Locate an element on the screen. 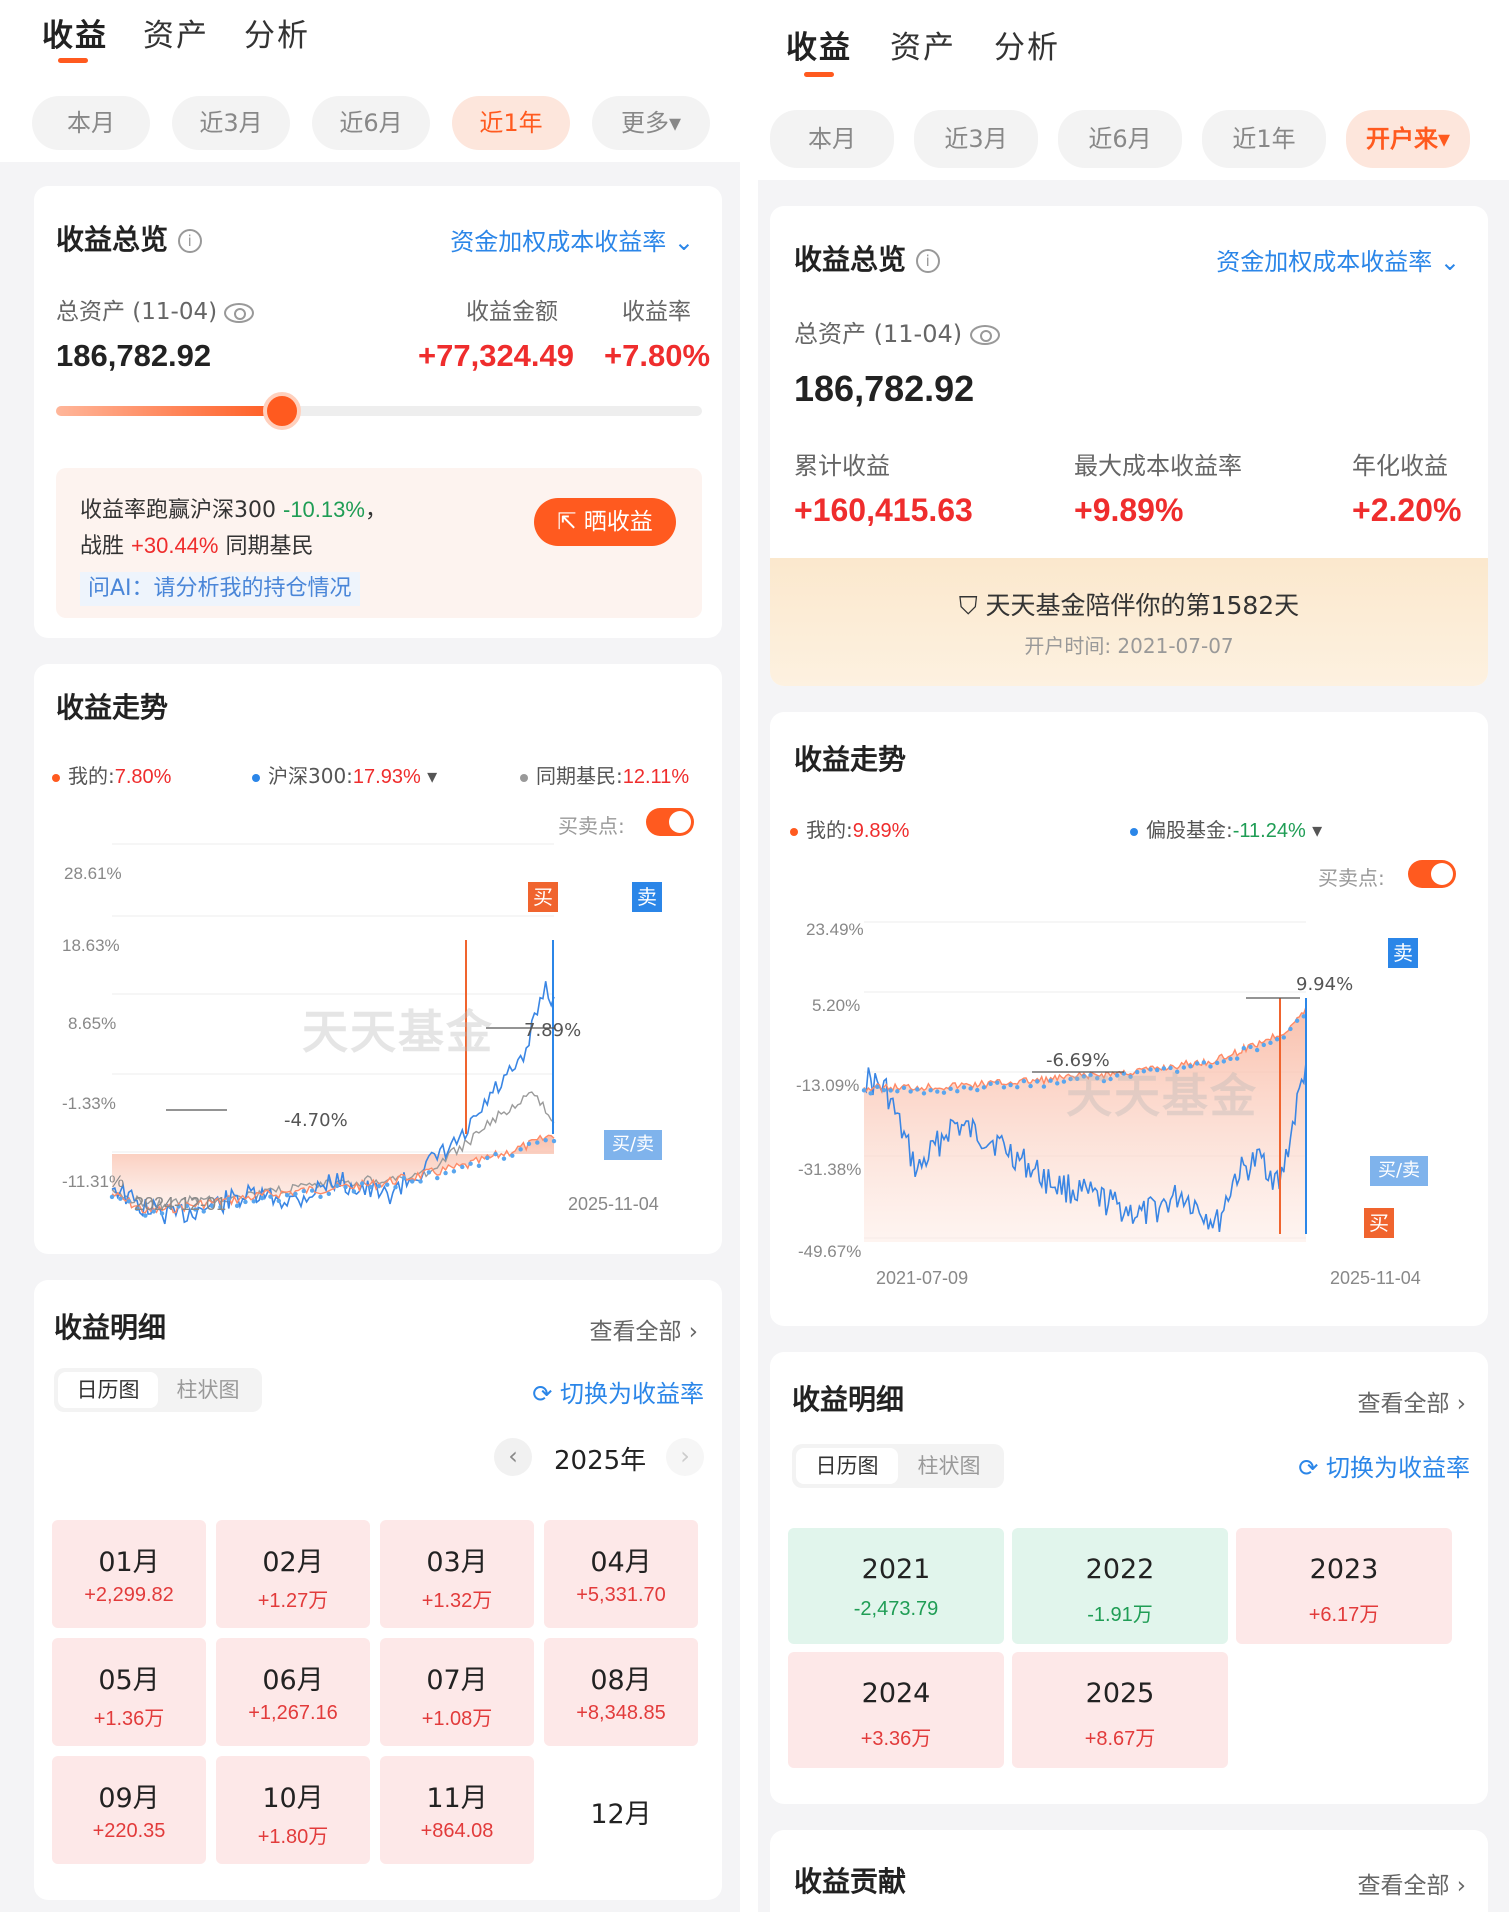 The width and height of the screenshot is (1509, 1912). month-cell: 08月 +8,348.85 is located at coordinates (621, 1692).